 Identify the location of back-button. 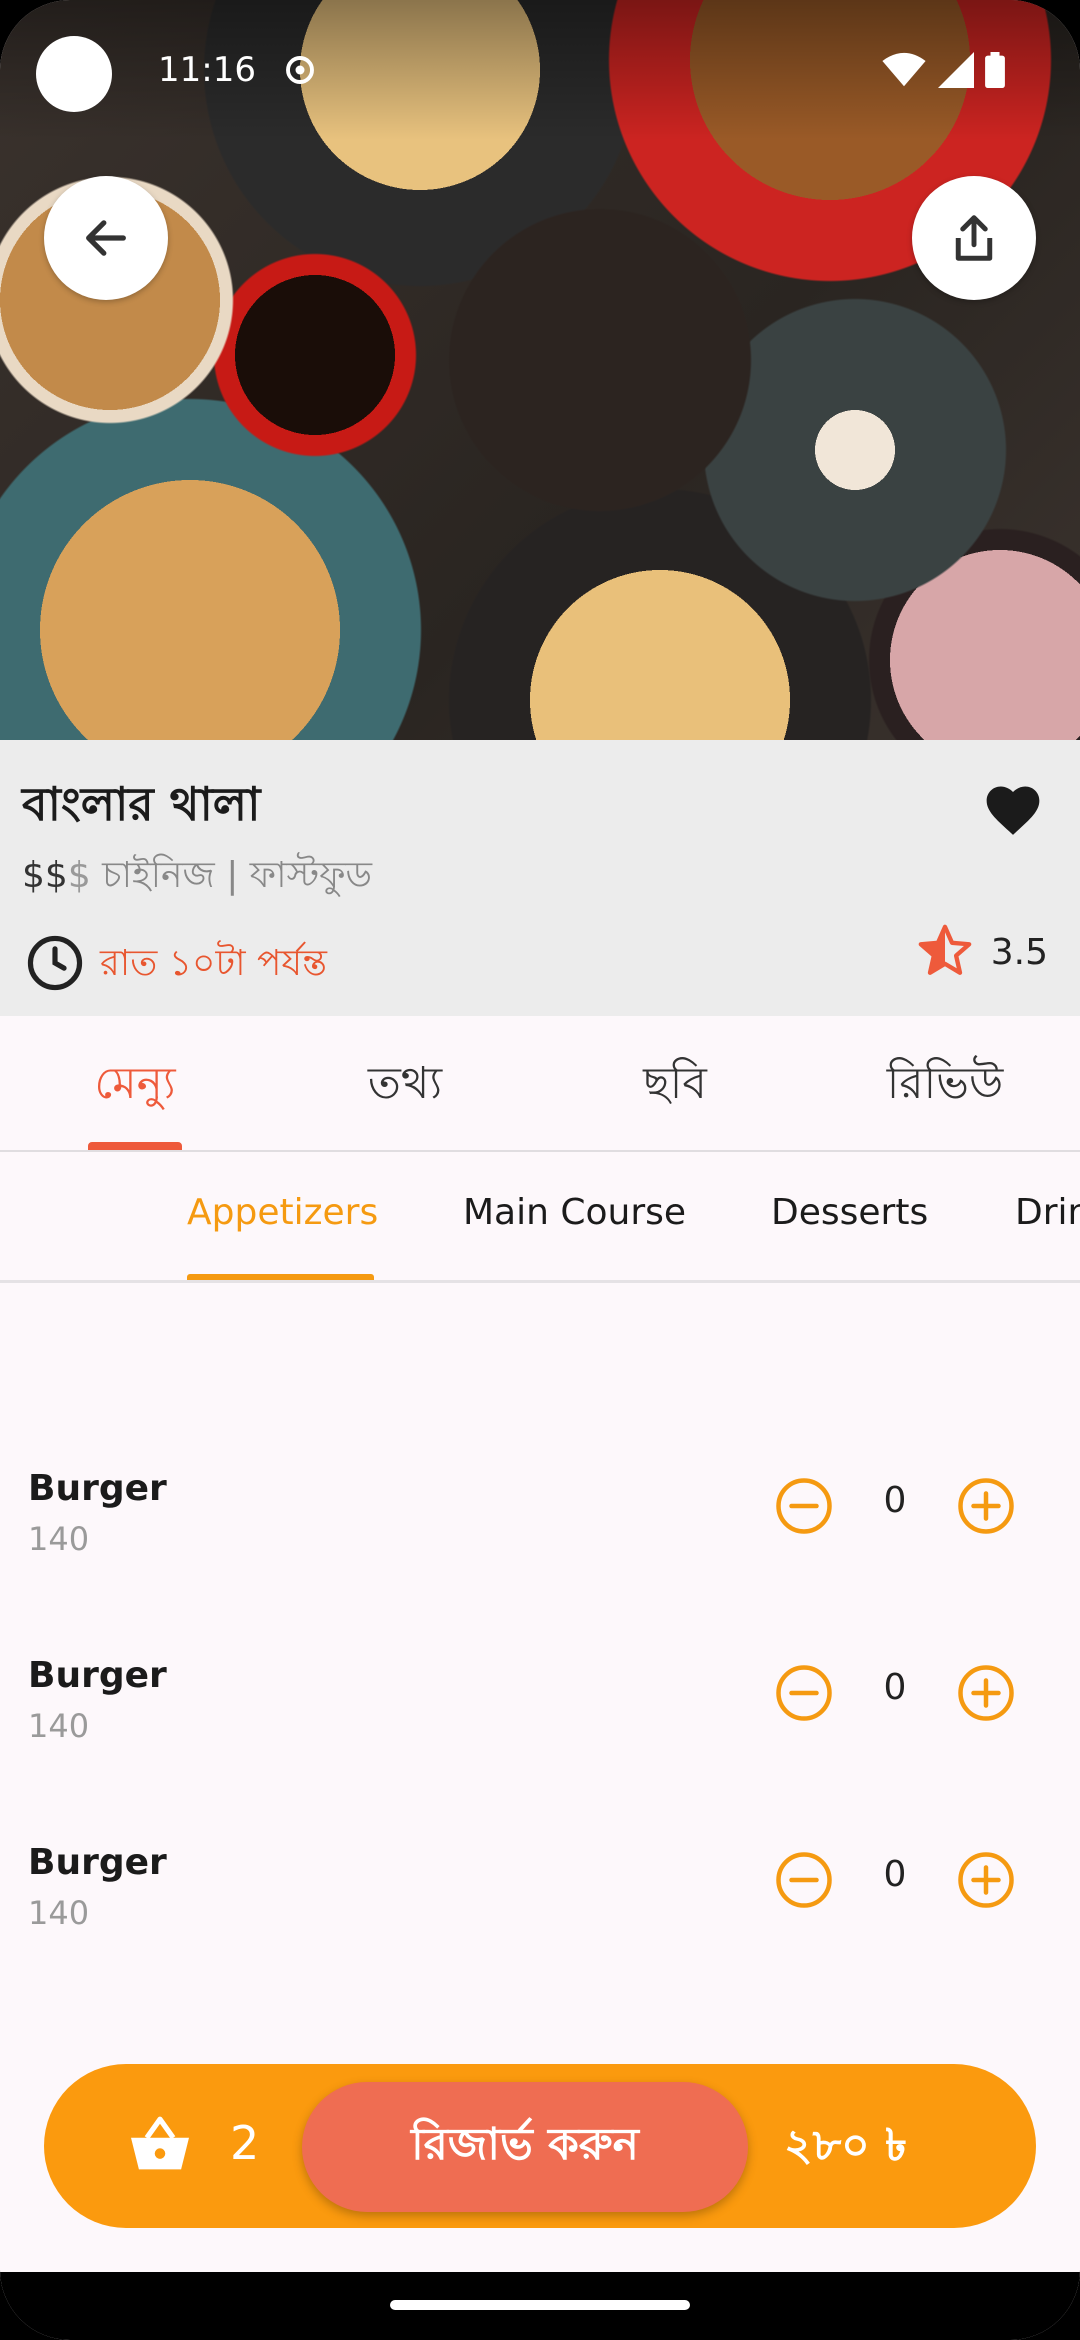
(106, 238).